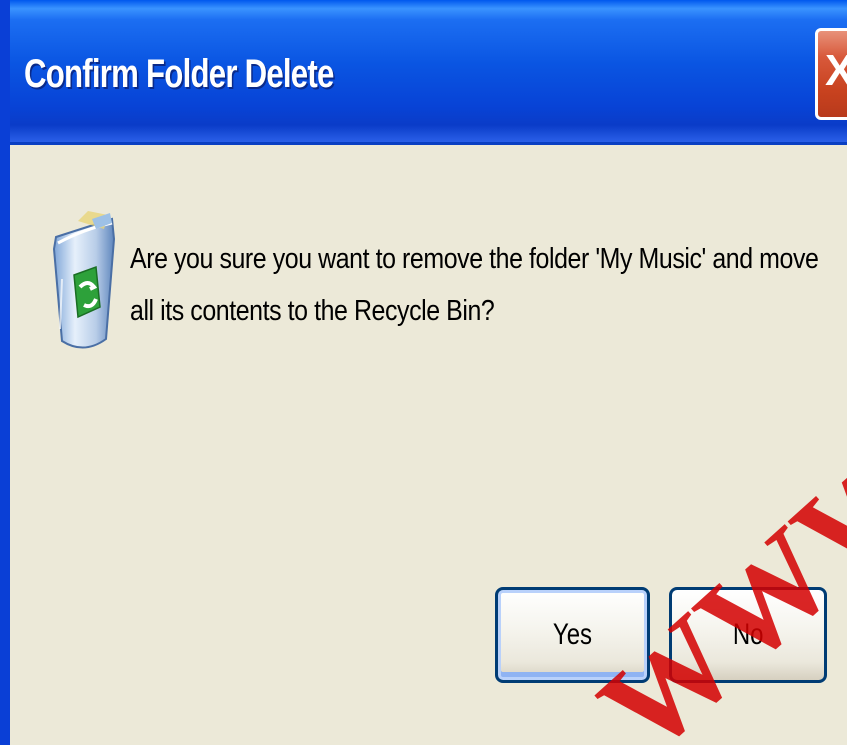  I want to click on no-button-label: No, so click(748, 634).